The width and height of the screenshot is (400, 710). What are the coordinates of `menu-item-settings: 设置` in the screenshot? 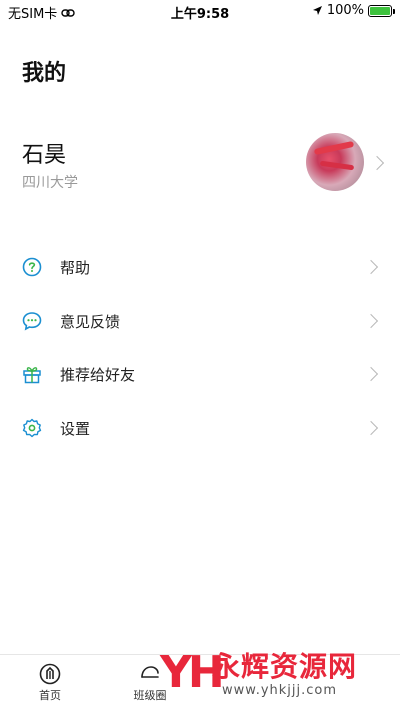 It's located at (200, 428).